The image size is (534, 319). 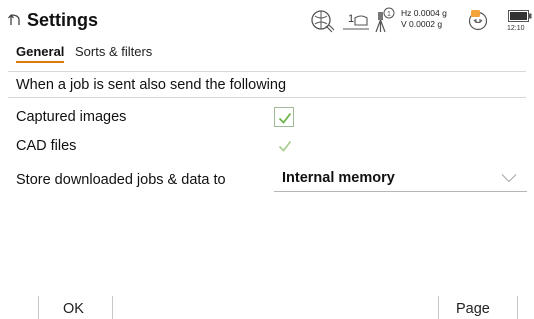 I want to click on cad-files-checkbox, so click(x=284, y=145).